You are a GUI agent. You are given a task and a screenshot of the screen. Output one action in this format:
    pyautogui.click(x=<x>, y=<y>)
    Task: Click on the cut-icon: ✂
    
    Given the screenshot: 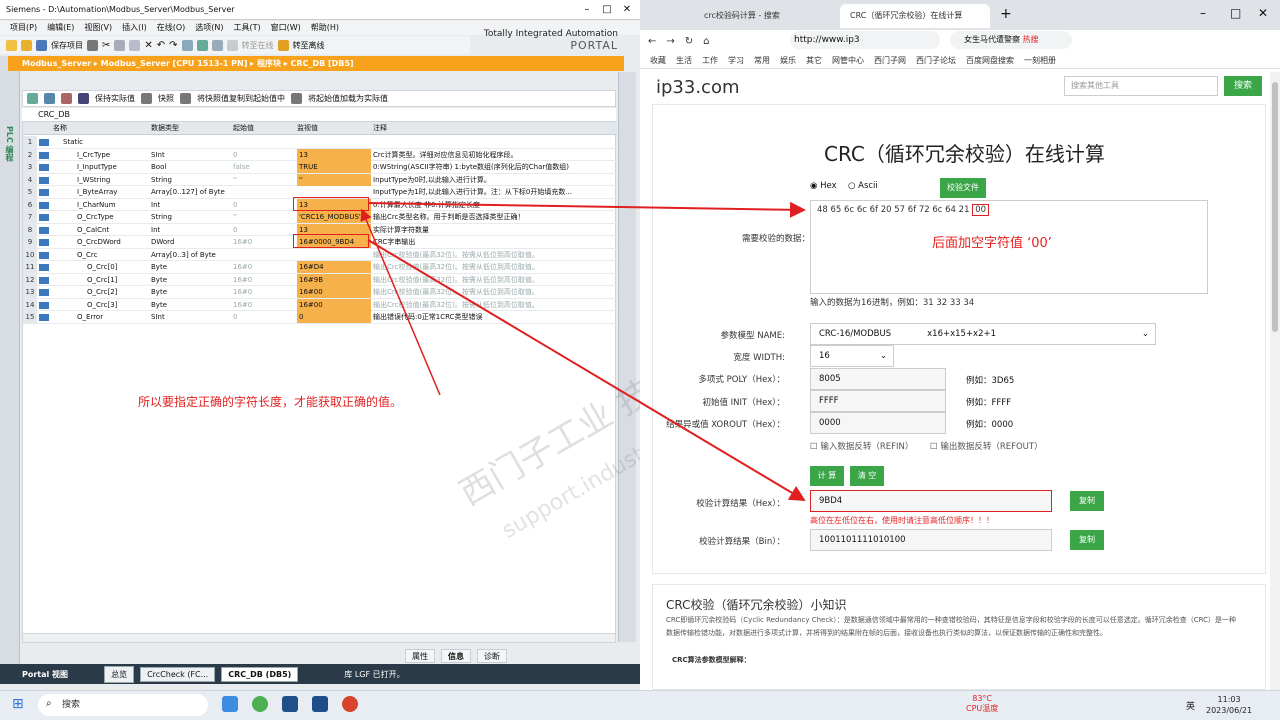 What is the action you would take?
    pyautogui.click(x=106, y=45)
    